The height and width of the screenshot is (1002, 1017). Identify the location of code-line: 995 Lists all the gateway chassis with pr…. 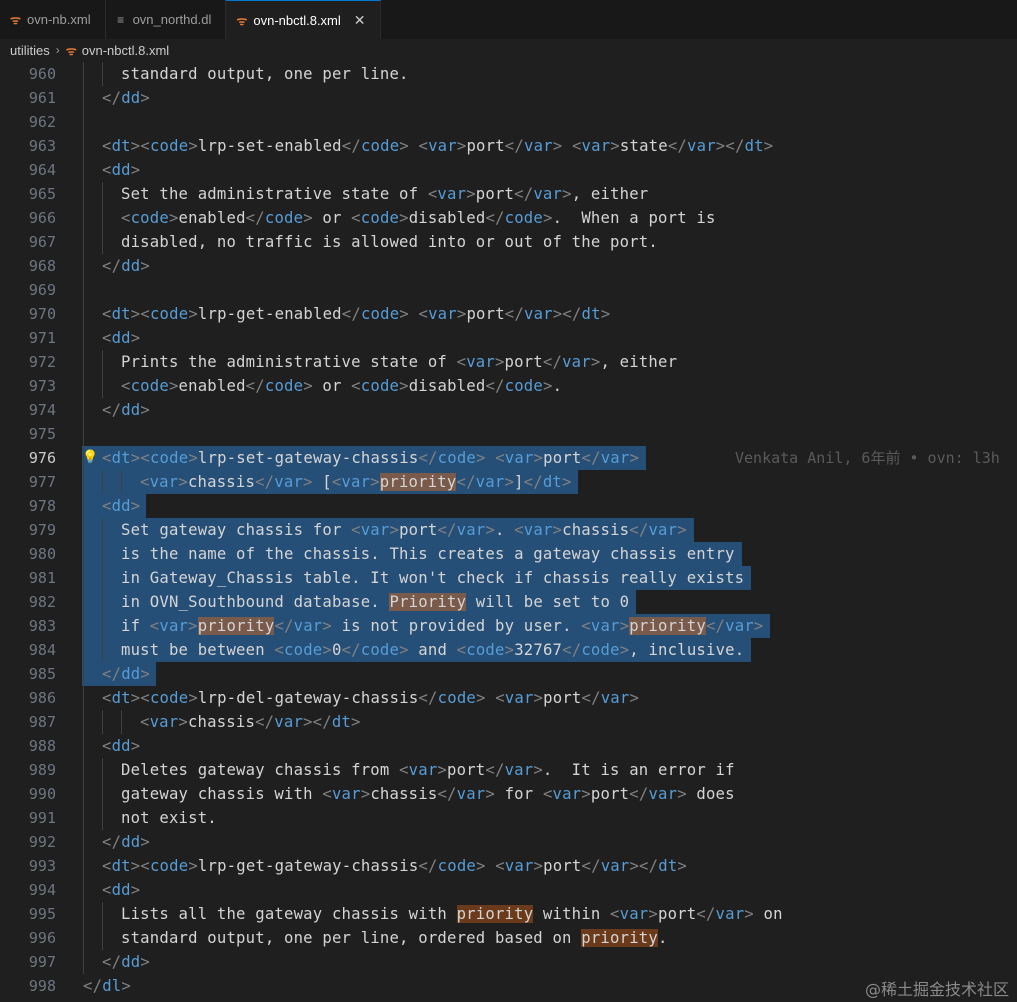
(508, 914).